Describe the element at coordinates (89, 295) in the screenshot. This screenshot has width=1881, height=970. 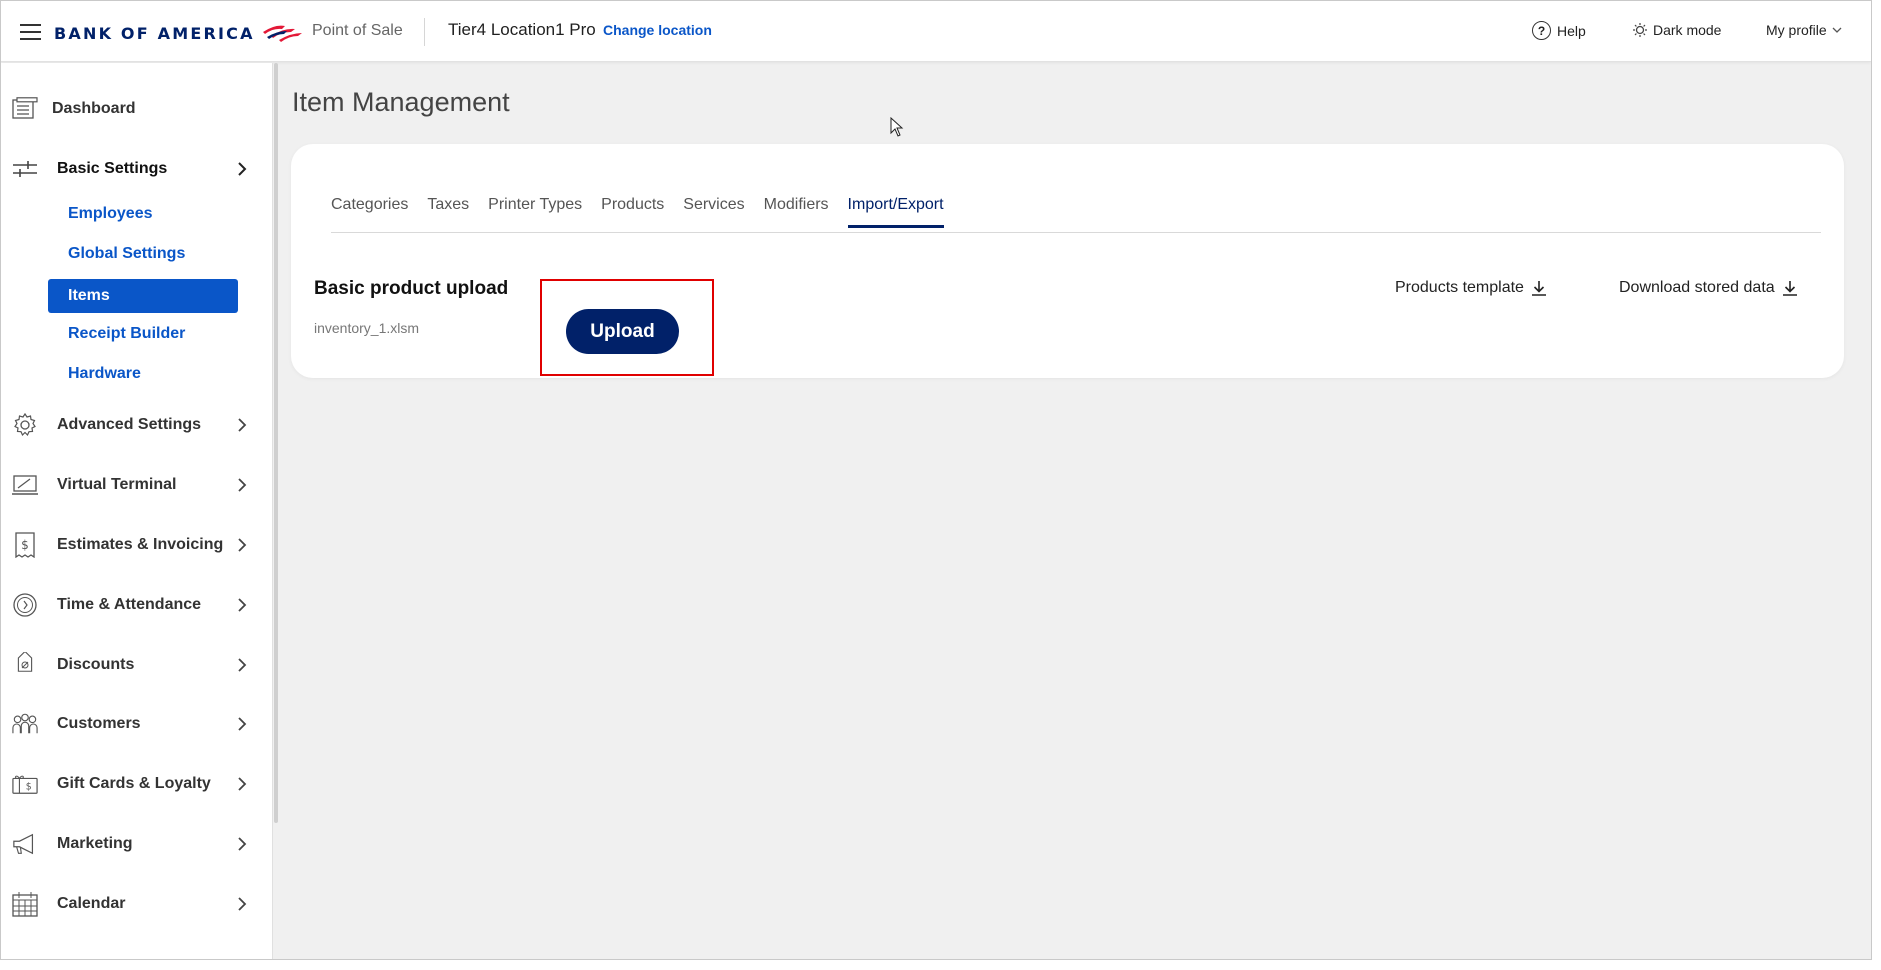
I see `sidebar-subitem-items-label: Items` at that location.